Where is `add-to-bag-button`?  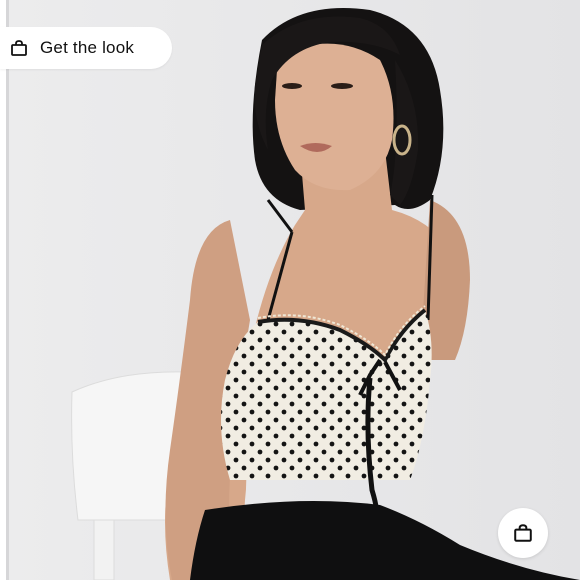
add-to-bag-button is located at coordinates (523, 533).